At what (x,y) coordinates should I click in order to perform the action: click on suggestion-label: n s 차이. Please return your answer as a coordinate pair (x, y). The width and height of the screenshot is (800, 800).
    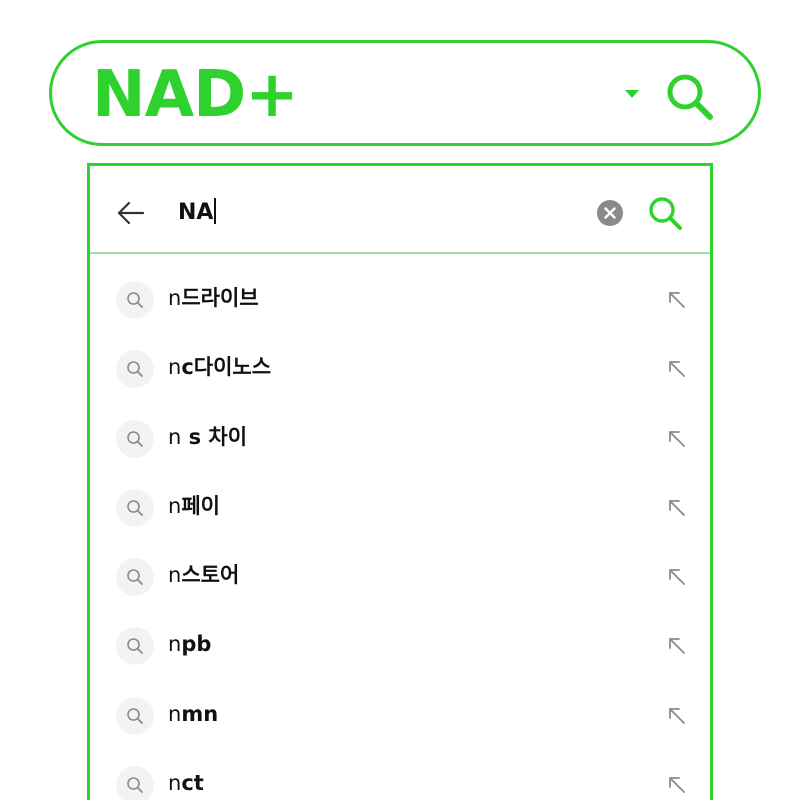
    Looking at the image, I should click on (207, 437).